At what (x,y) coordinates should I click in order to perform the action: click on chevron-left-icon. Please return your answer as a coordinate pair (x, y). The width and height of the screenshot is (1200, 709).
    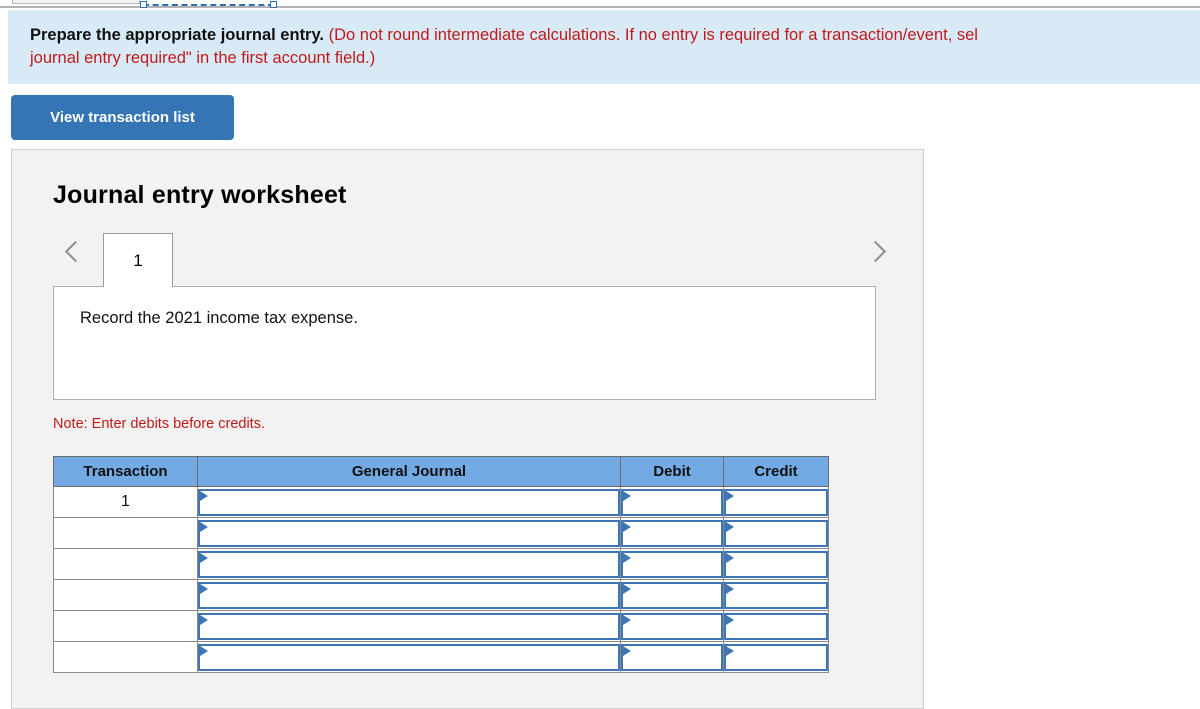
    Looking at the image, I should click on (75, 251).